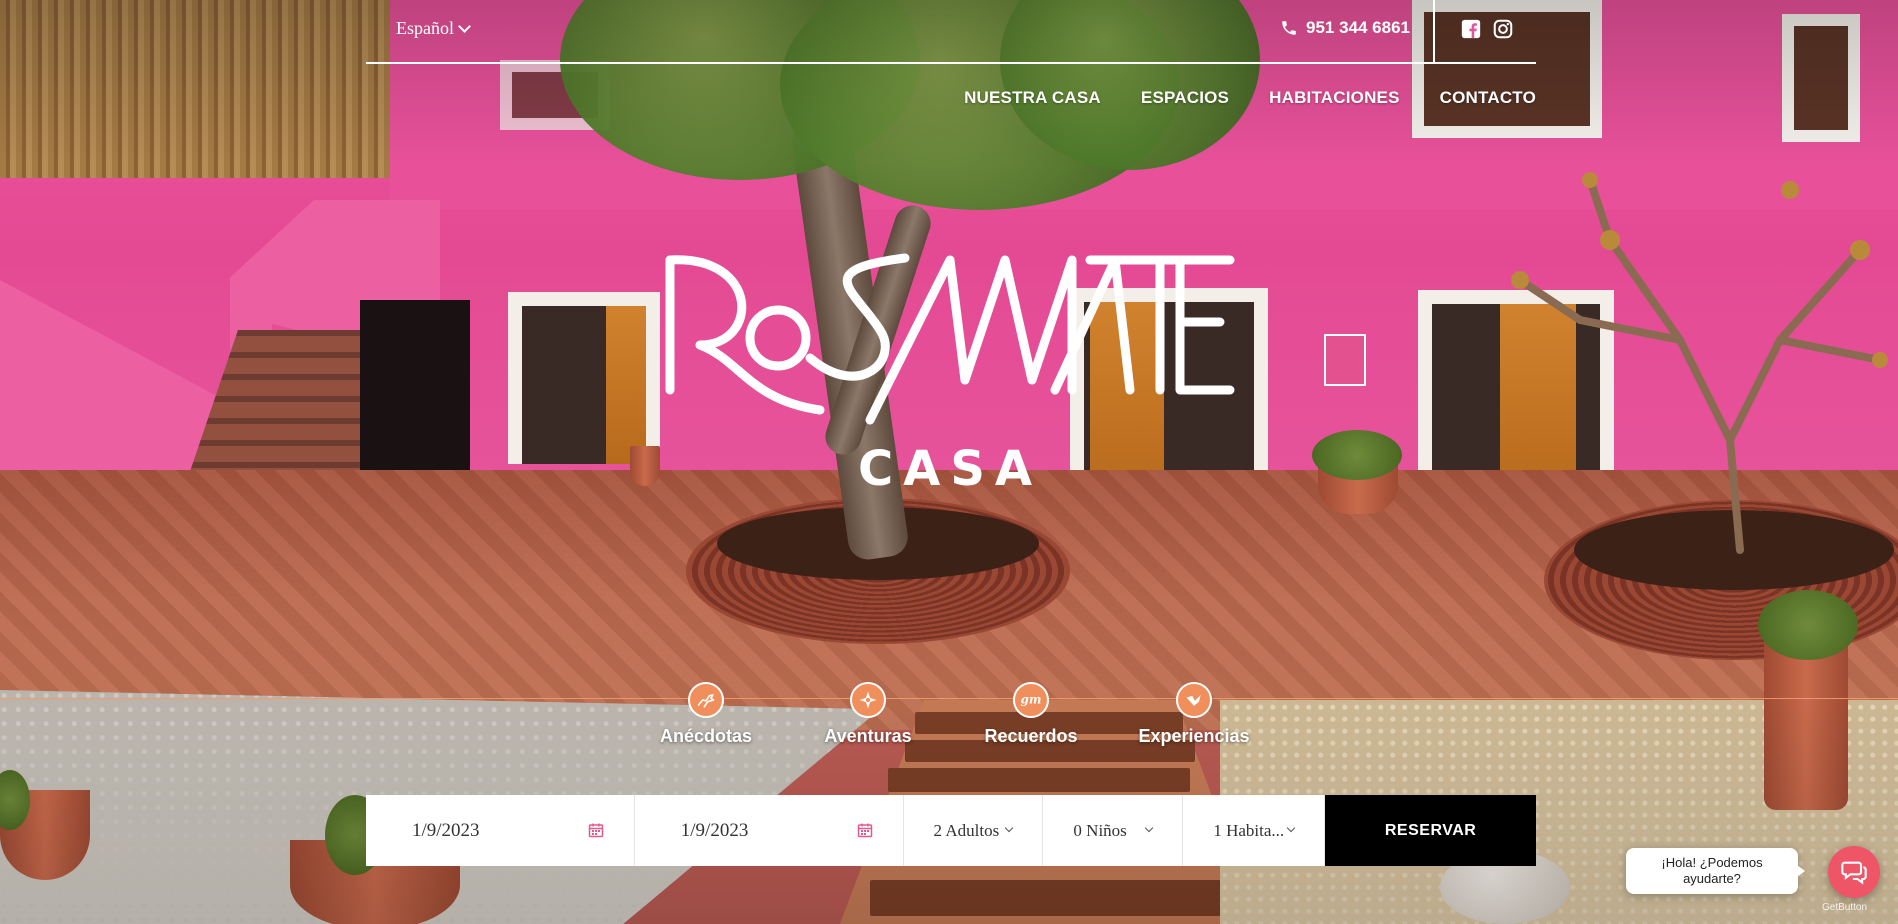 The height and width of the screenshot is (924, 1898). Describe the element at coordinates (706, 700) in the screenshot. I see `horse-icon` at that location.